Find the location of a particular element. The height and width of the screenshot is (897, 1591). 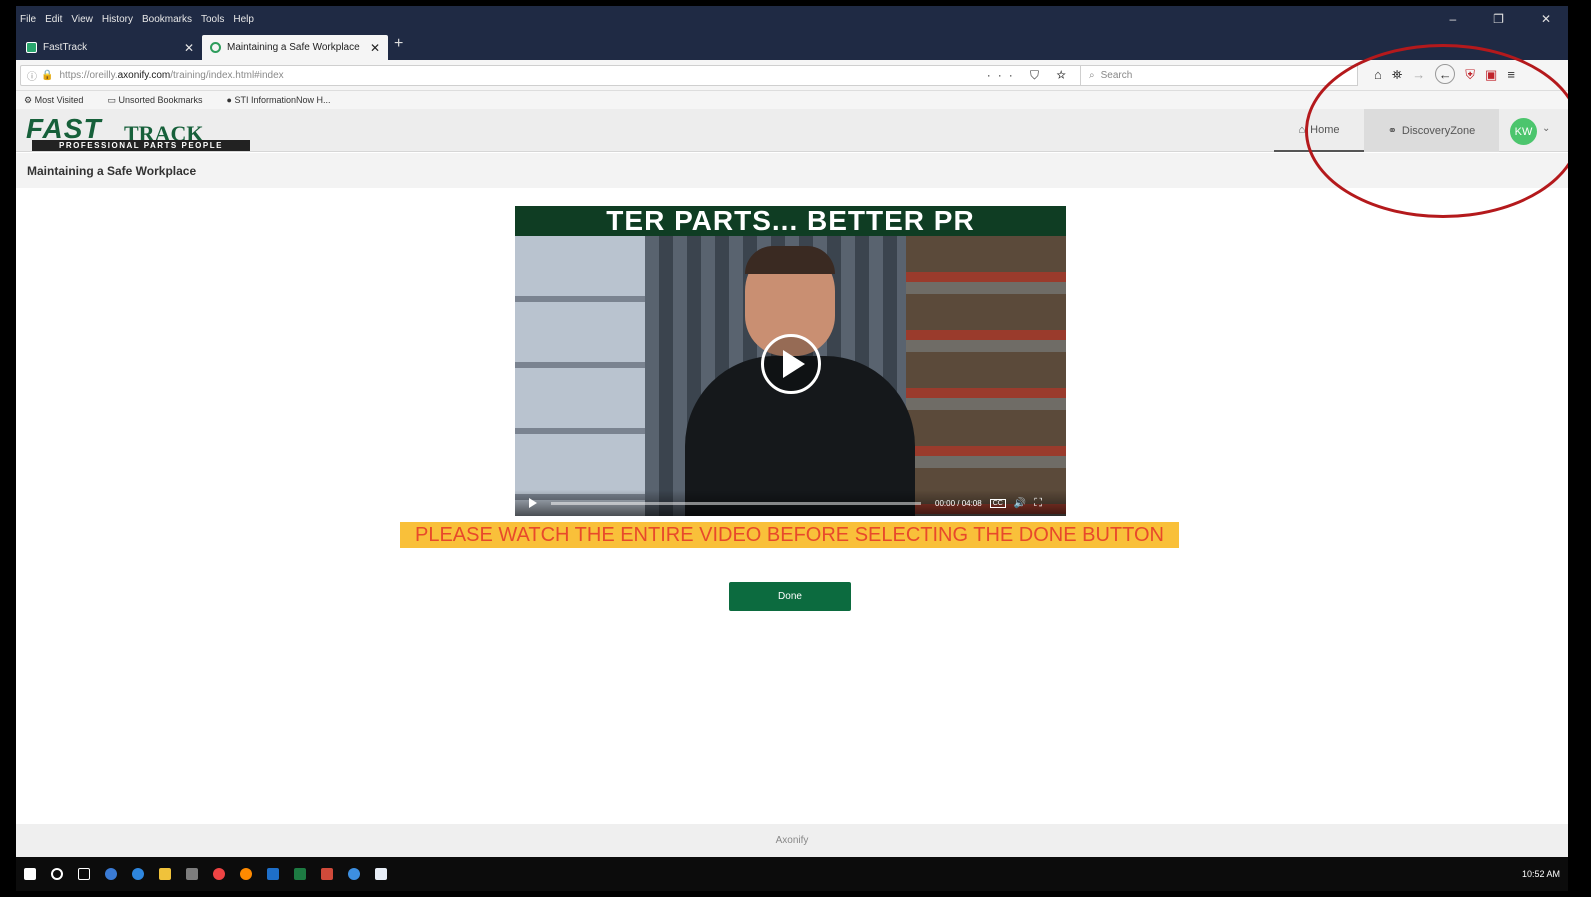

fasttrack-favicon-icon is located at coordinates (31, 47).